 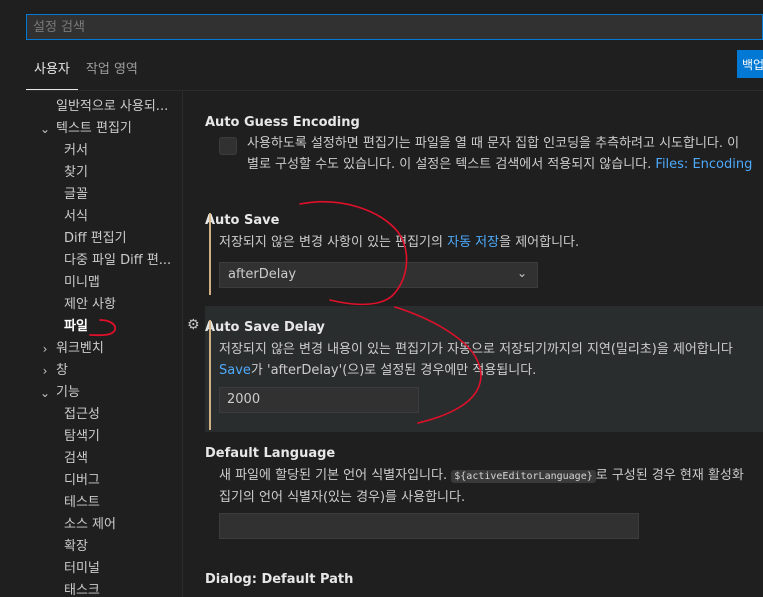 I want to click on setting-title: Auto Guess Encoding, so click(x=282, y=122).